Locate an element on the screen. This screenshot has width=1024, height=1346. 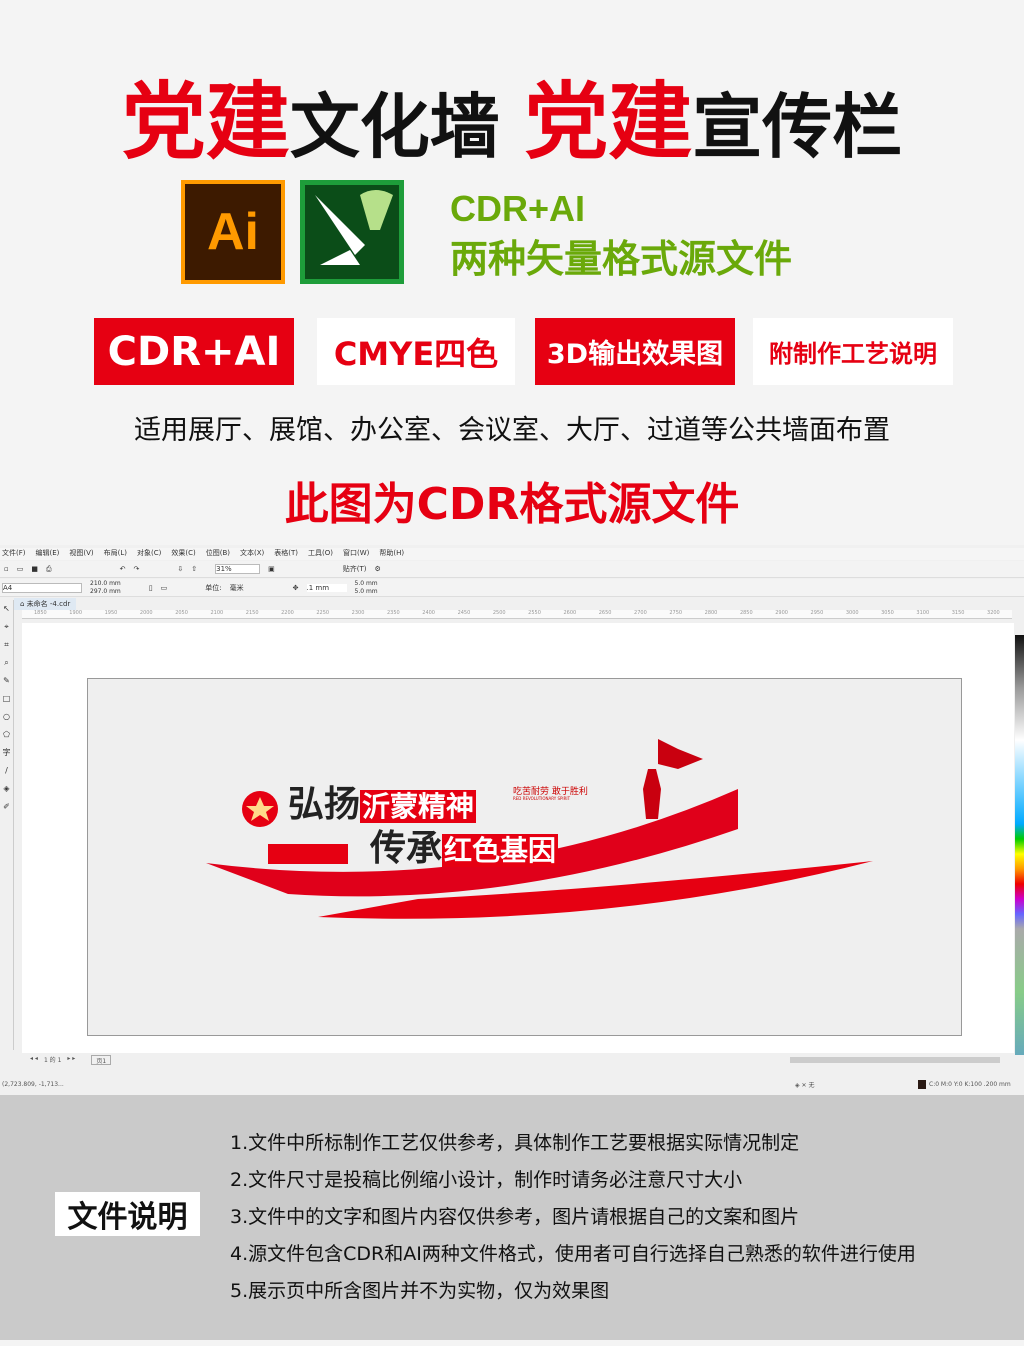
polygon-tool-icon: ⬠ is located at coordinates (6, 735).